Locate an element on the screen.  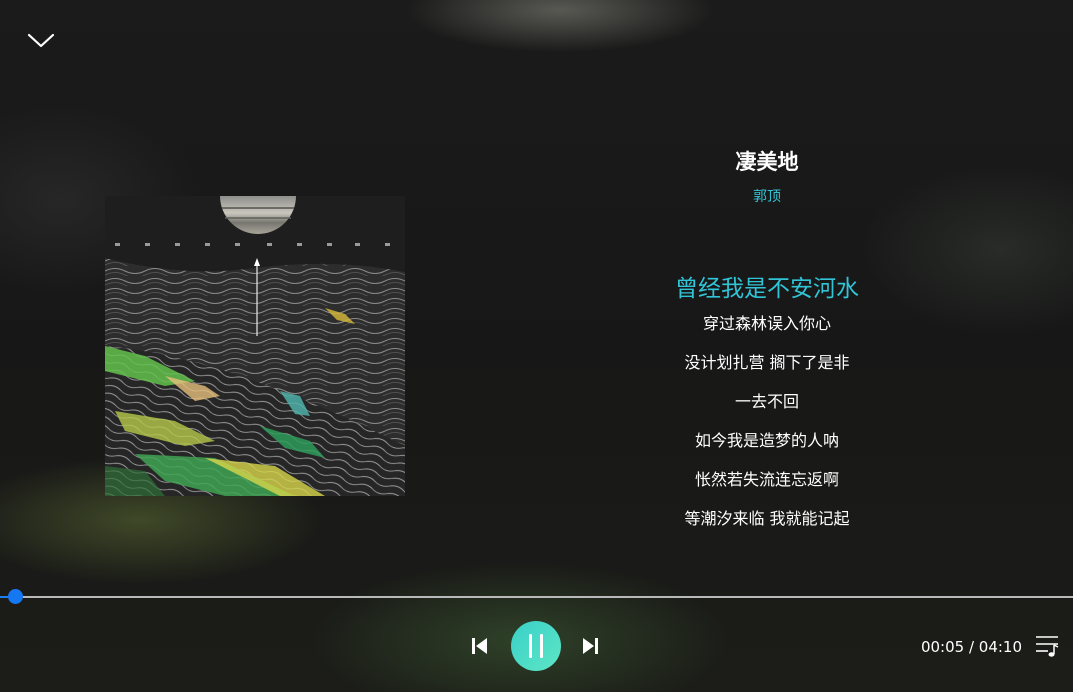
next-track-button is located at coordinates (590, 646).